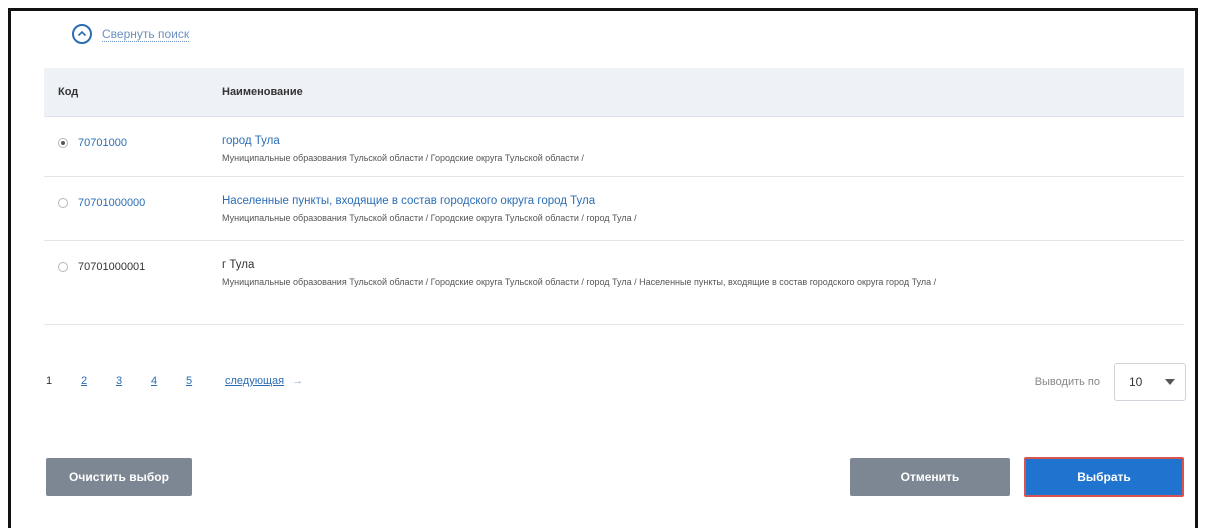  Describe the element at coordinates (696, 92) in the screenshot. I see `column-header-name: Наименование` at that location.